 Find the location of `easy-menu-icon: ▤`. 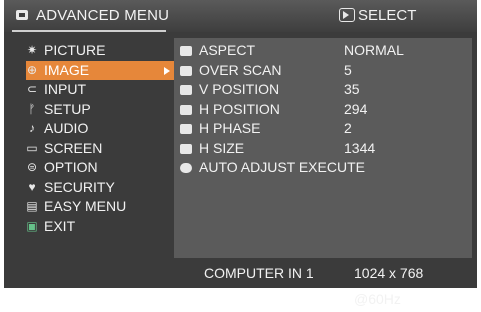

easy-menu-icon: ▤ is located at coordinates (32, 206).